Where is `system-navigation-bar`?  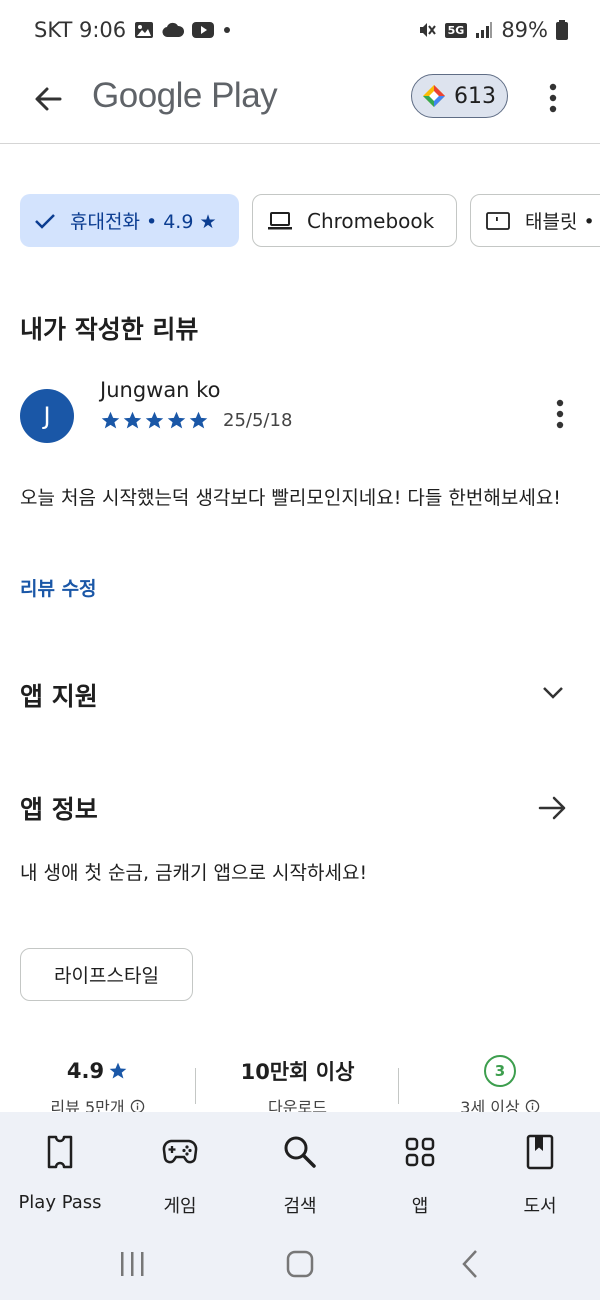 system-navigation-bar is located at coordinates (300, 1265).